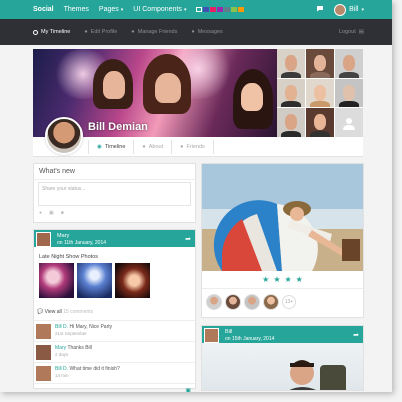 The width and height of the screenshot is (402, 402). I want to click on logout-link: Logout ▤, so click(351, 32).